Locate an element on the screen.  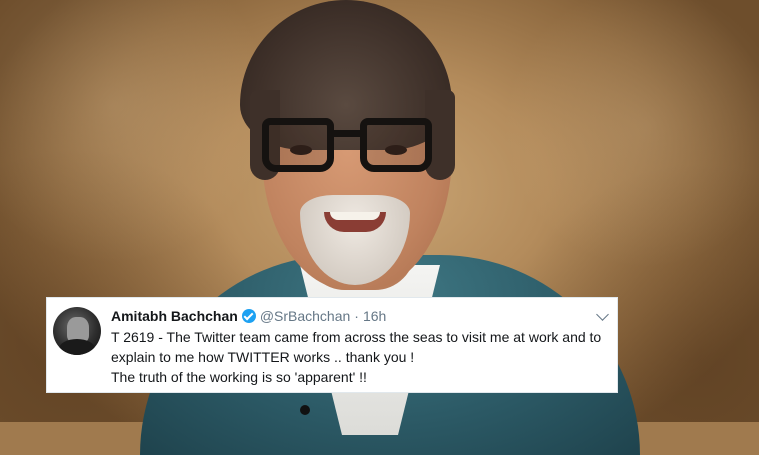
tweet-header: Amitabh Bachchan @SrBachchan · 16h is located at coordinates (248, 316).